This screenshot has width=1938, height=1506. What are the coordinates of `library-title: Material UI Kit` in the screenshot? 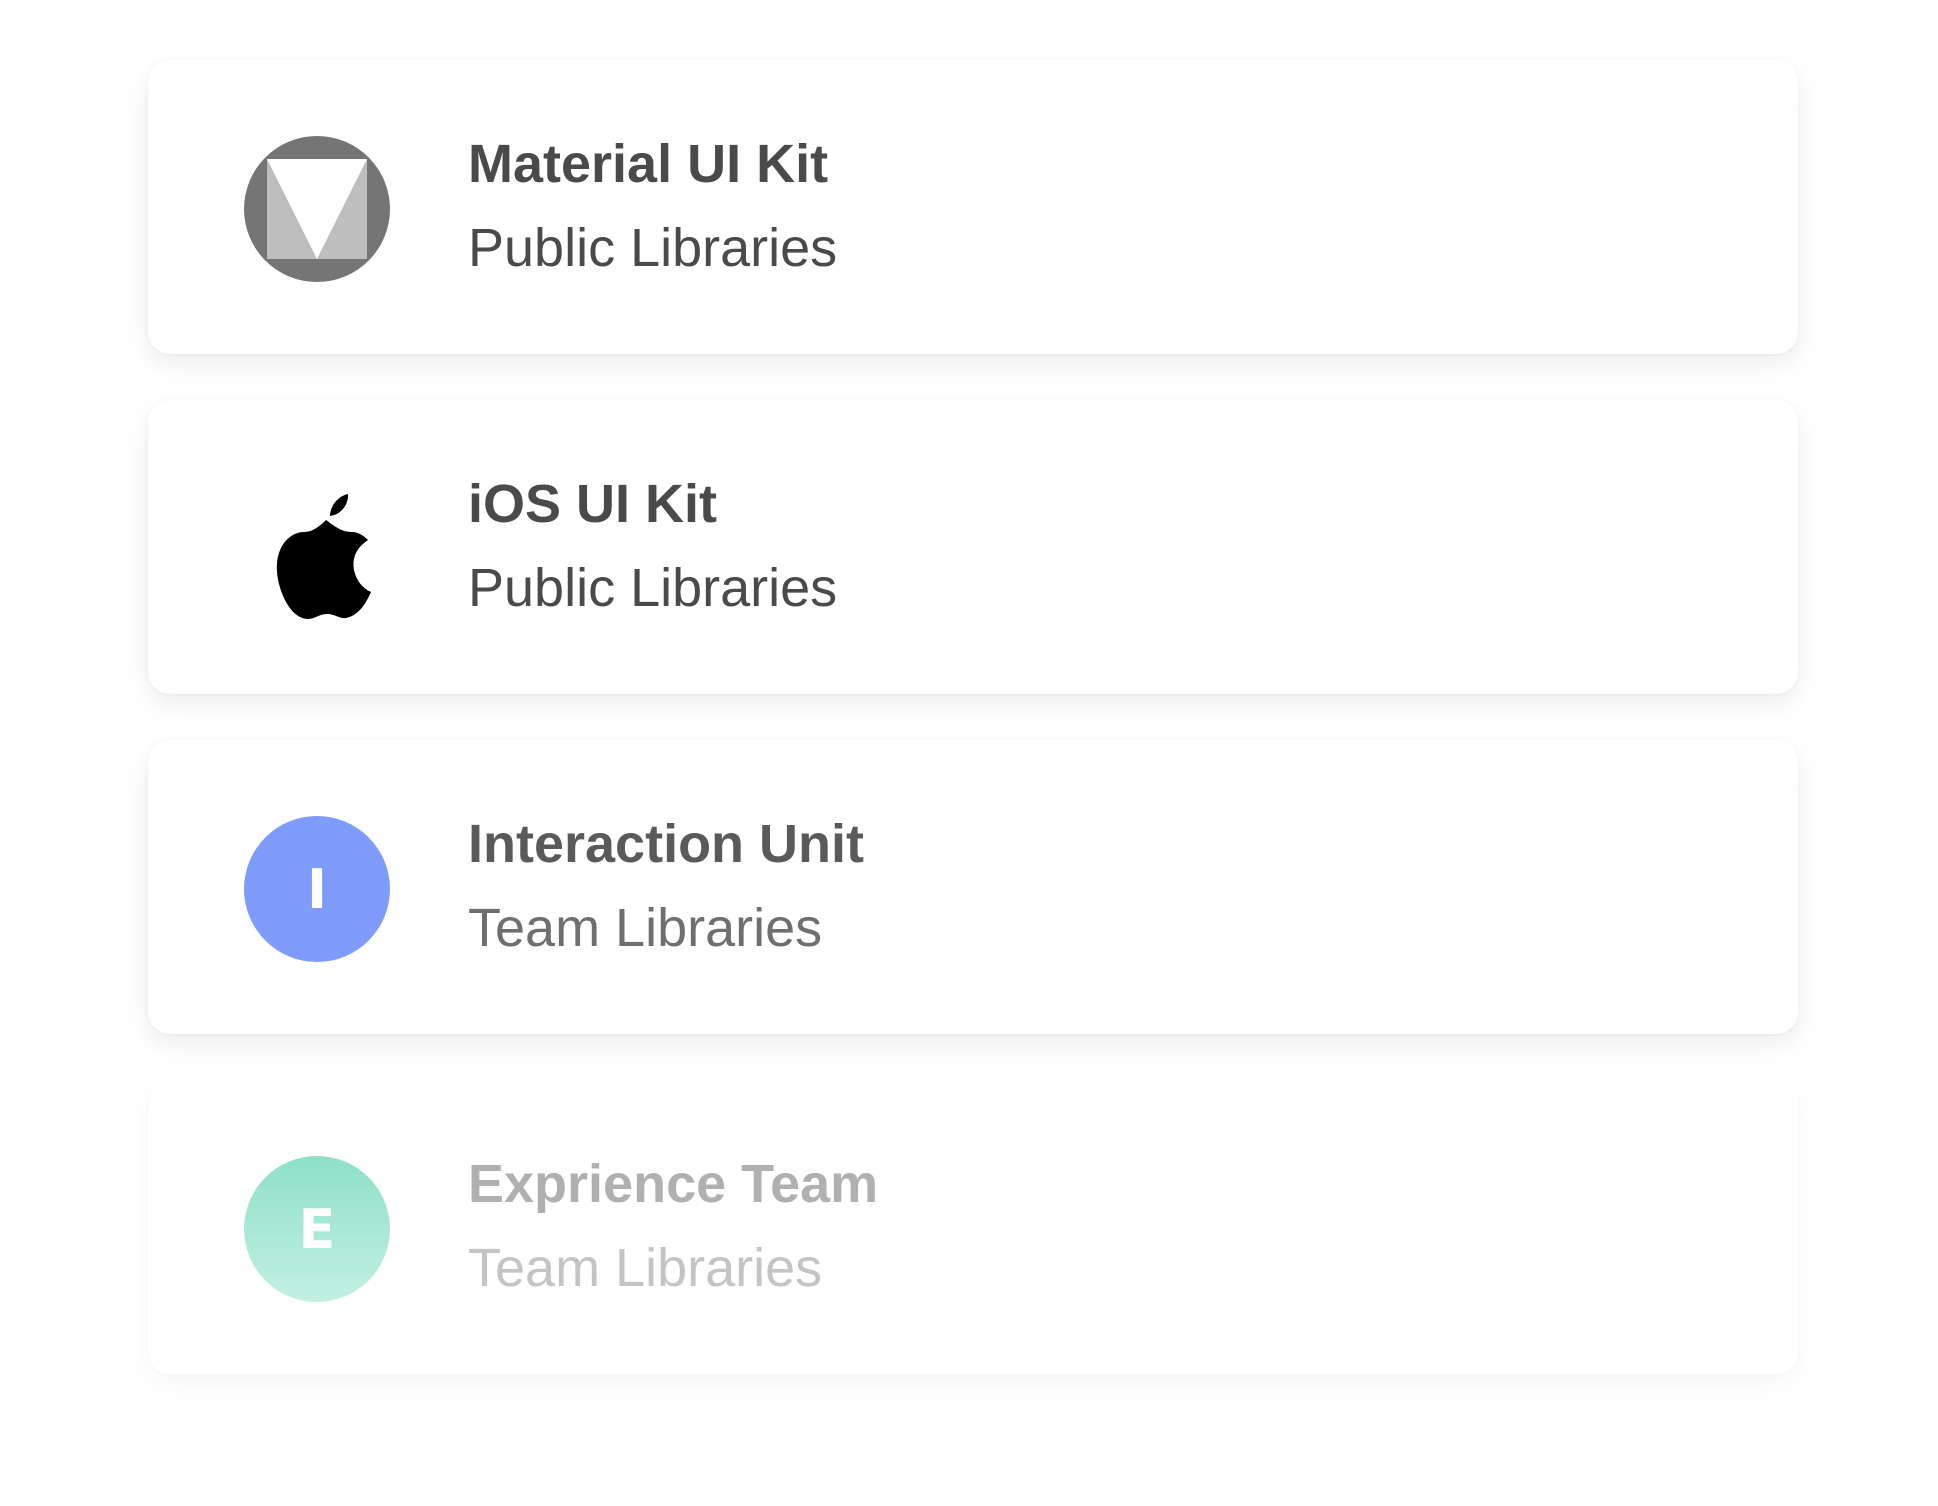 It's located at (648, 164).